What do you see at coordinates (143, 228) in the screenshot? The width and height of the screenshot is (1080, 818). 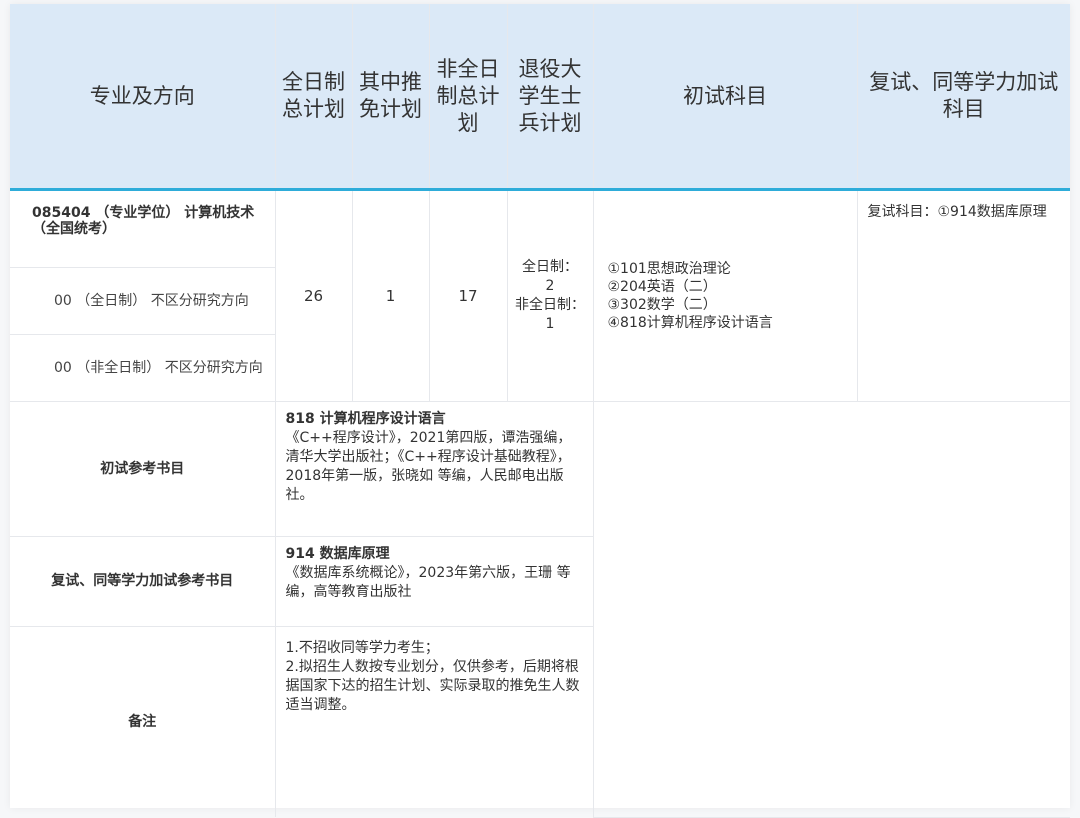 I see `program-title: 085404 （专业学位） 计算机技术（全国统考）` at bounding box center [143, 228].